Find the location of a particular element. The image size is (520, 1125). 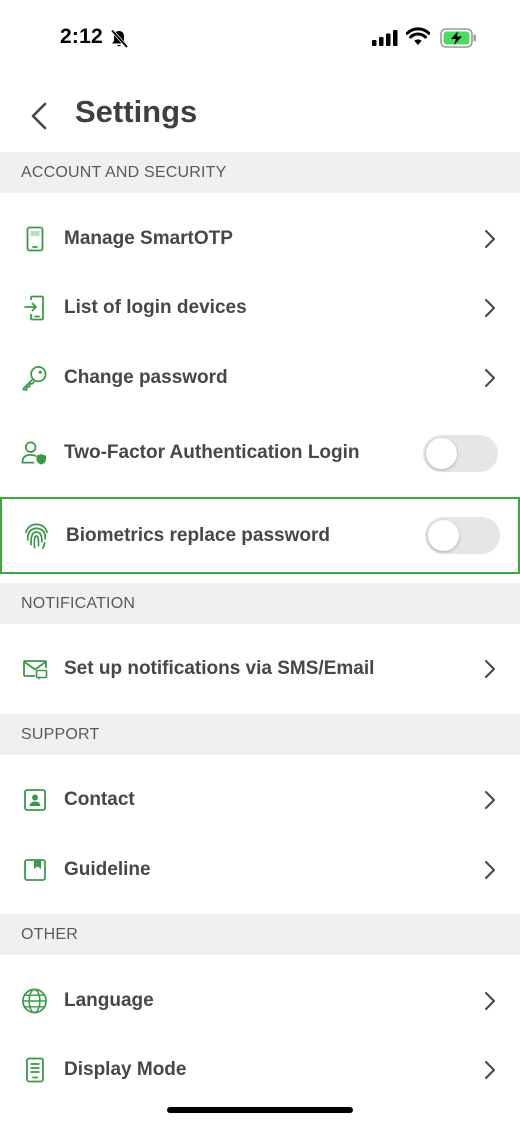

language-row: Language is located at coordinates (260, 1001).